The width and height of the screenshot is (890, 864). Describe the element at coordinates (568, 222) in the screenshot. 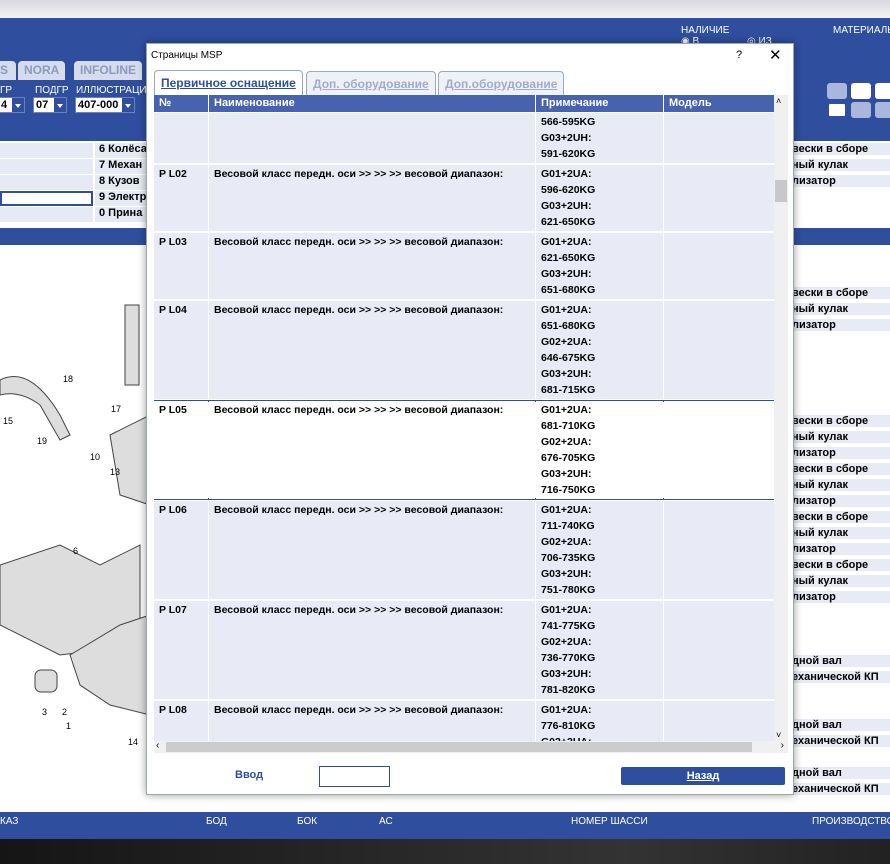

I see `note-line: 621-650KG` at that location.